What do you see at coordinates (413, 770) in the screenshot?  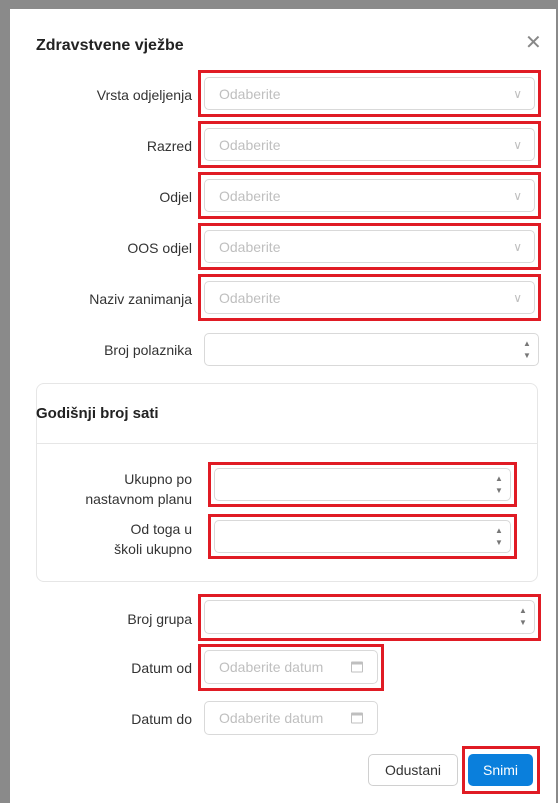 I see `cancel-button: Odustani` at bounding box center [413, 770].